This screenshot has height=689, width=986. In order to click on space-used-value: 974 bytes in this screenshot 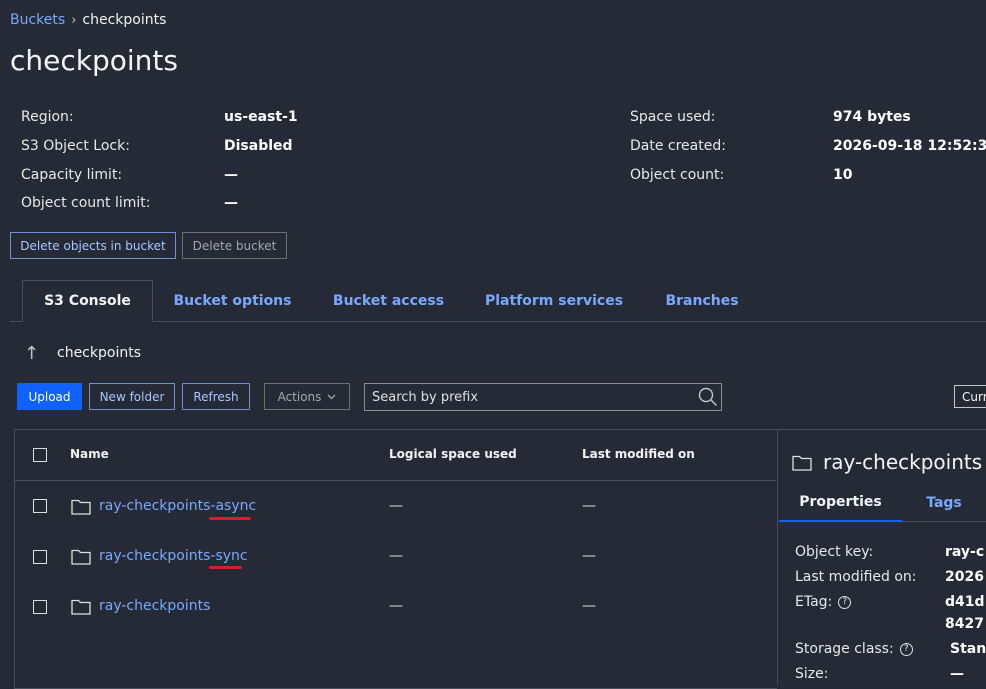, I will do `click(872, 117)`.